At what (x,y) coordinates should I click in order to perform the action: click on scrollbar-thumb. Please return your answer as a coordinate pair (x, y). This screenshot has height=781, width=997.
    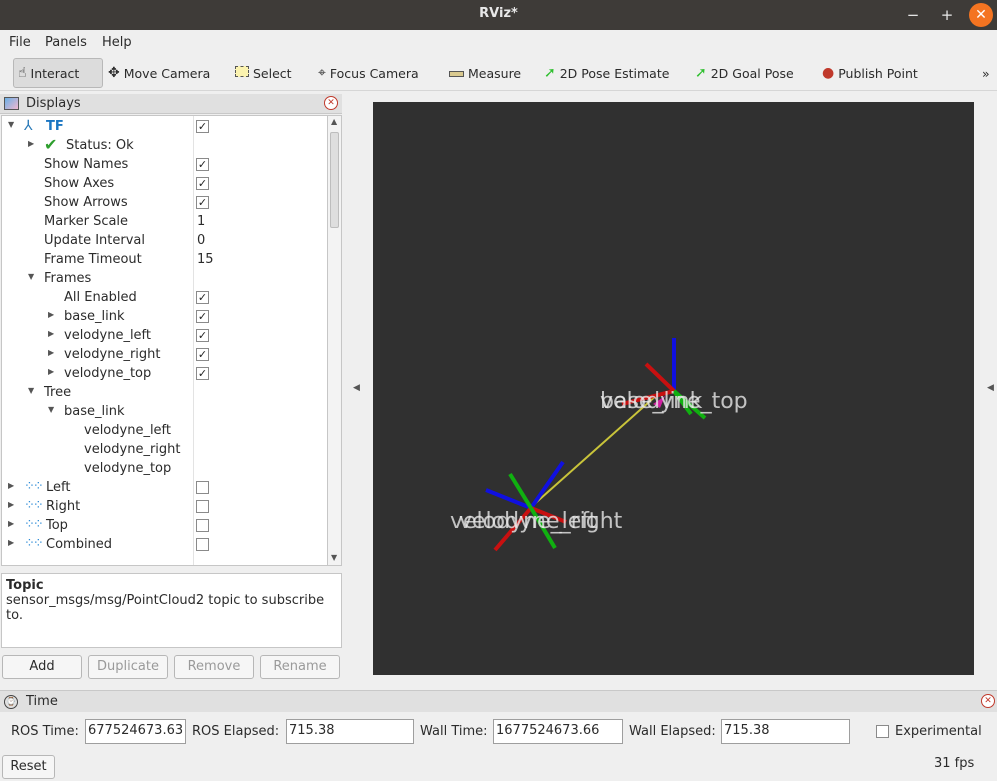
    Looking at the image, I should click on (334, 180).